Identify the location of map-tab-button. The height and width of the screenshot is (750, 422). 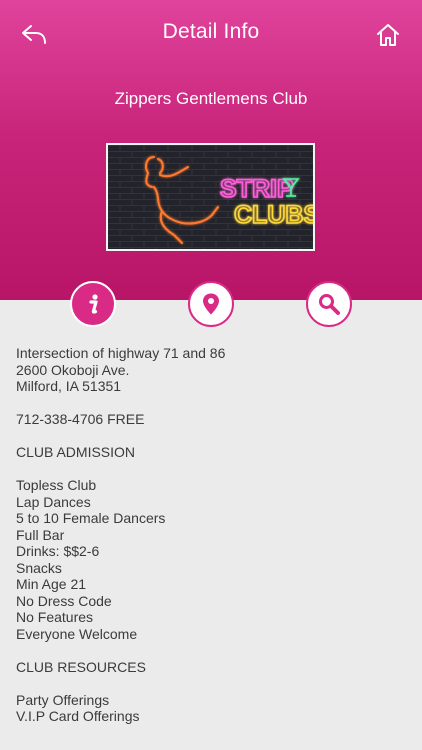
(211, 304).